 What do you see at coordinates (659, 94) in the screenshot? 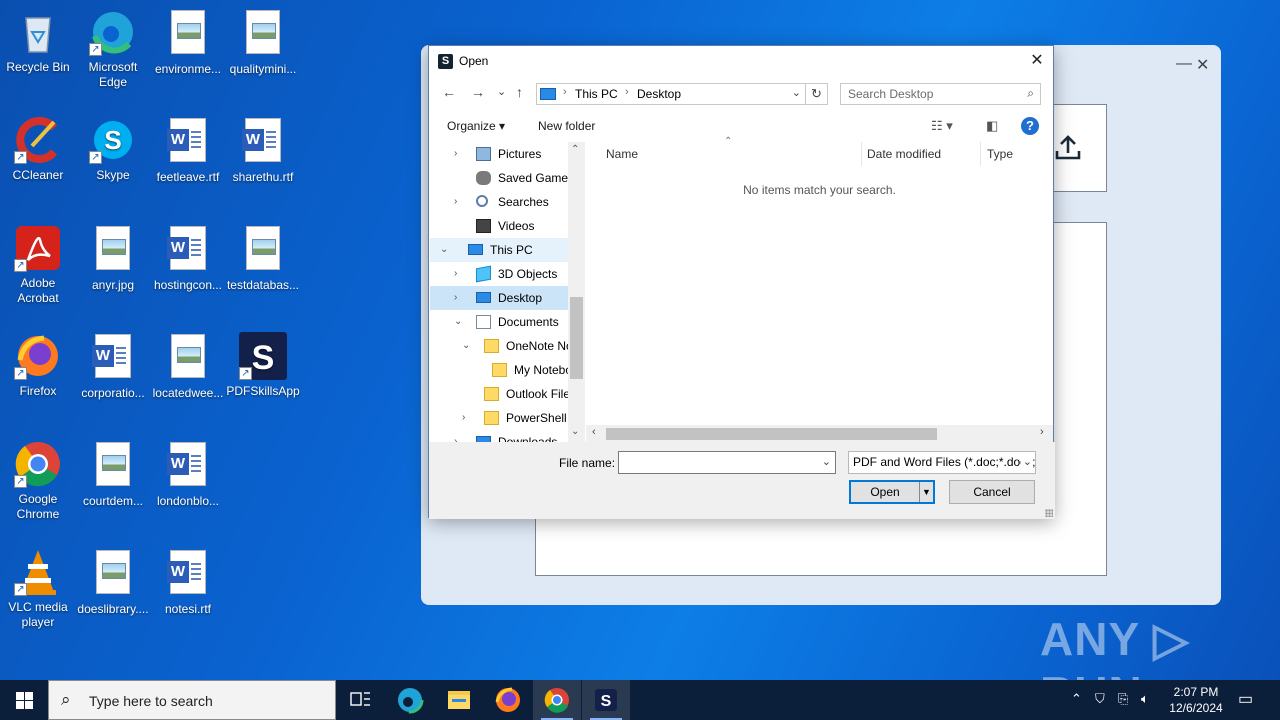
I see `breadcrumb-desktop: Desktop` at bounding box center [659, 94].